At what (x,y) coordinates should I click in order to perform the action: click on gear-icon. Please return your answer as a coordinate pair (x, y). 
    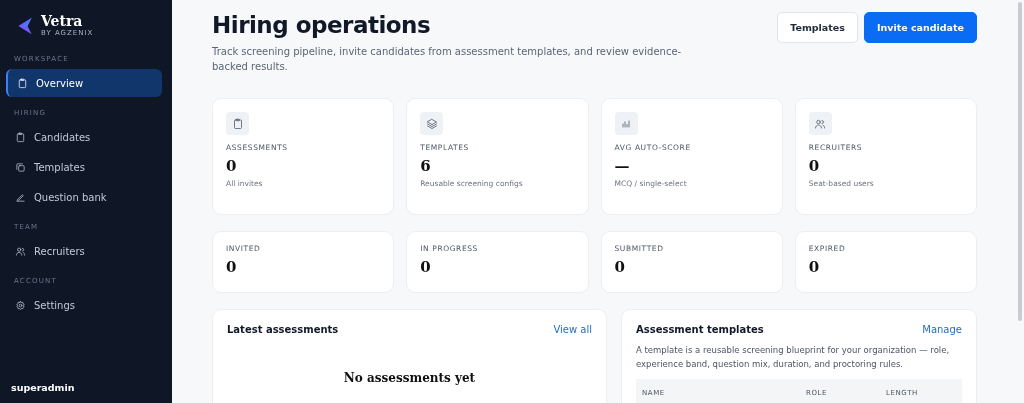
    Looking at the image, I should click on (20, 305).